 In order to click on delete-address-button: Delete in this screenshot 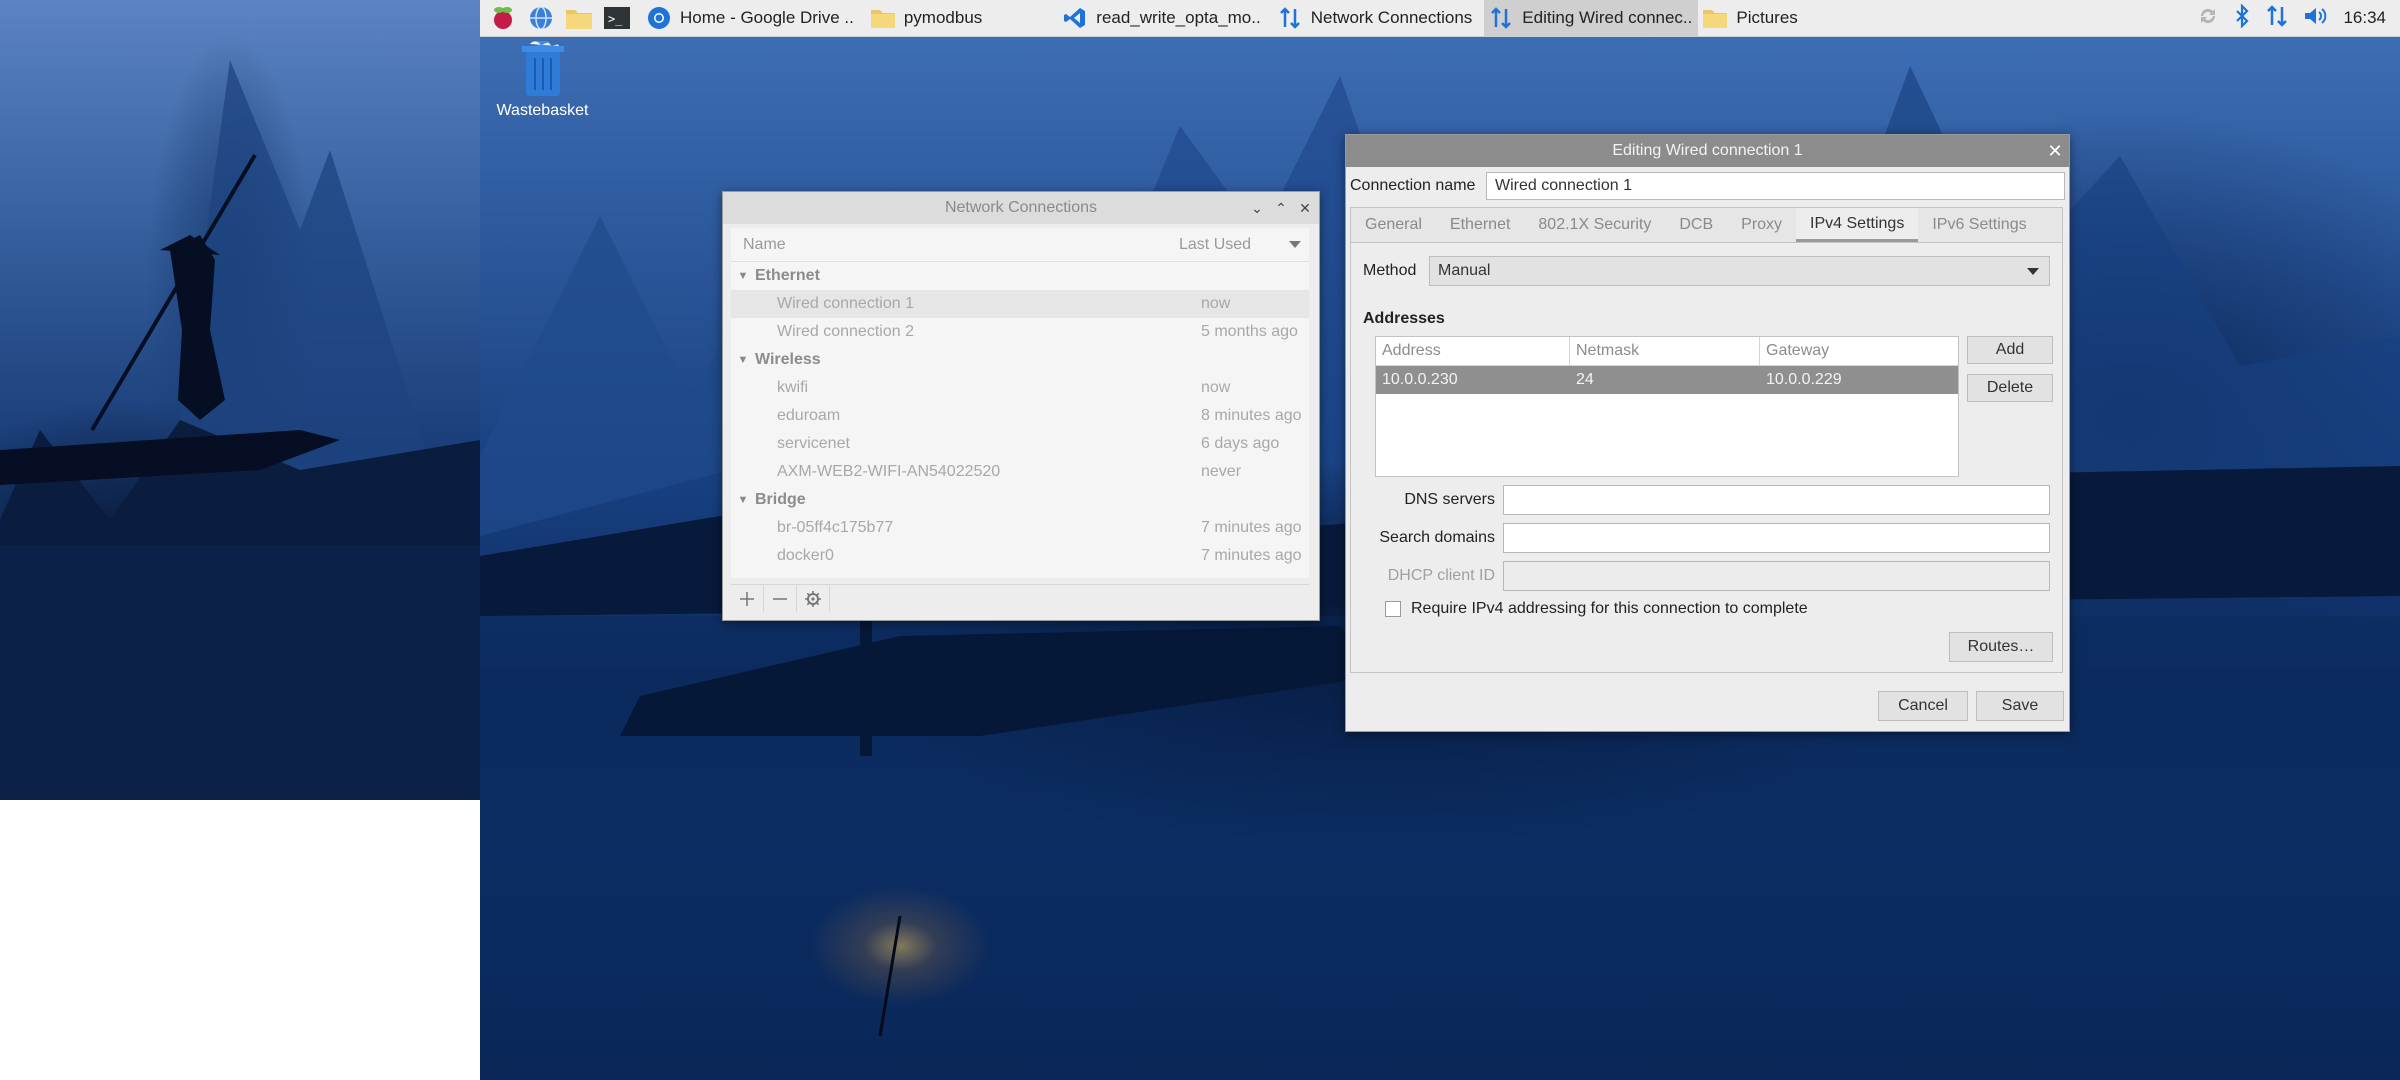, I will do `click(2010, 388)`.